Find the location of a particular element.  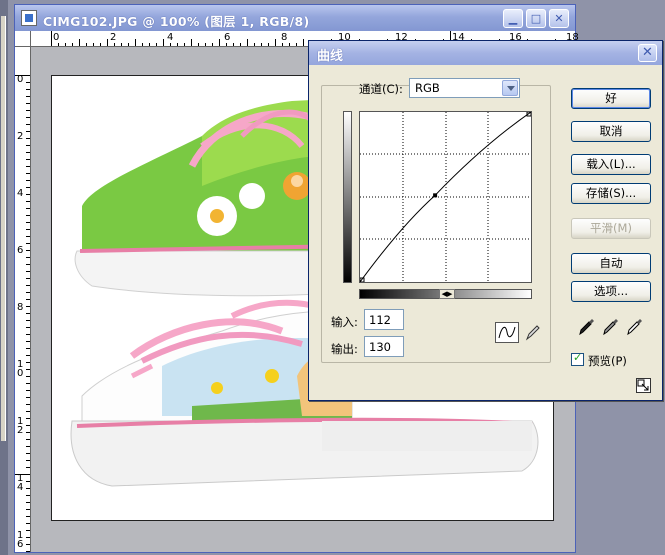

photoshop-doc-icon is located at coordinates (29, 18).